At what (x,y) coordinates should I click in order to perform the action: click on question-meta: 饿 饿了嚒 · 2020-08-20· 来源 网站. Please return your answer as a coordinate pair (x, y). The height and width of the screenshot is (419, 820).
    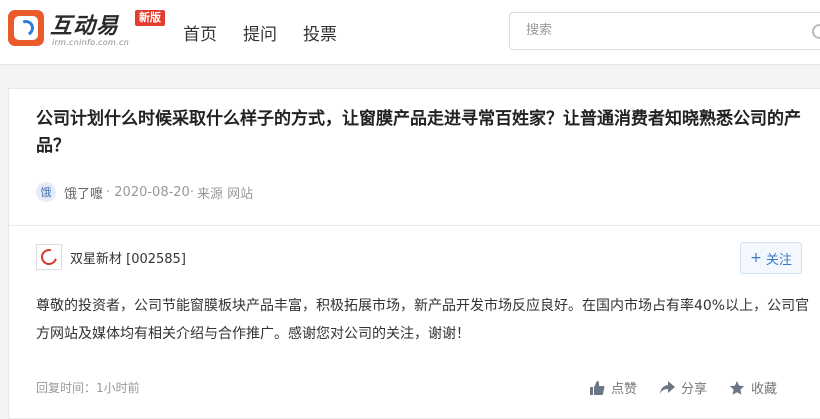
    Looking at the image, I should click on (144, 192).